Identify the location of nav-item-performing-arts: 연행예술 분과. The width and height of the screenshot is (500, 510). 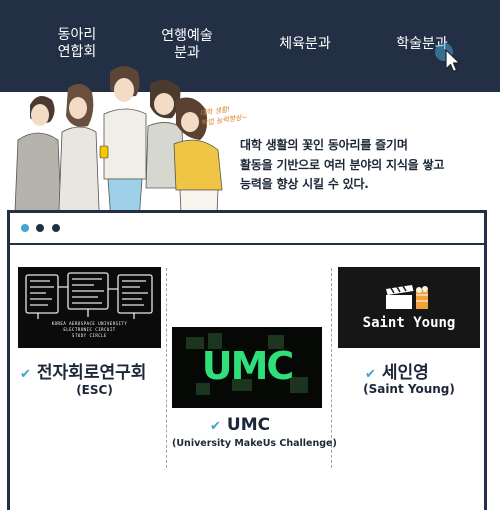
(187, 45).